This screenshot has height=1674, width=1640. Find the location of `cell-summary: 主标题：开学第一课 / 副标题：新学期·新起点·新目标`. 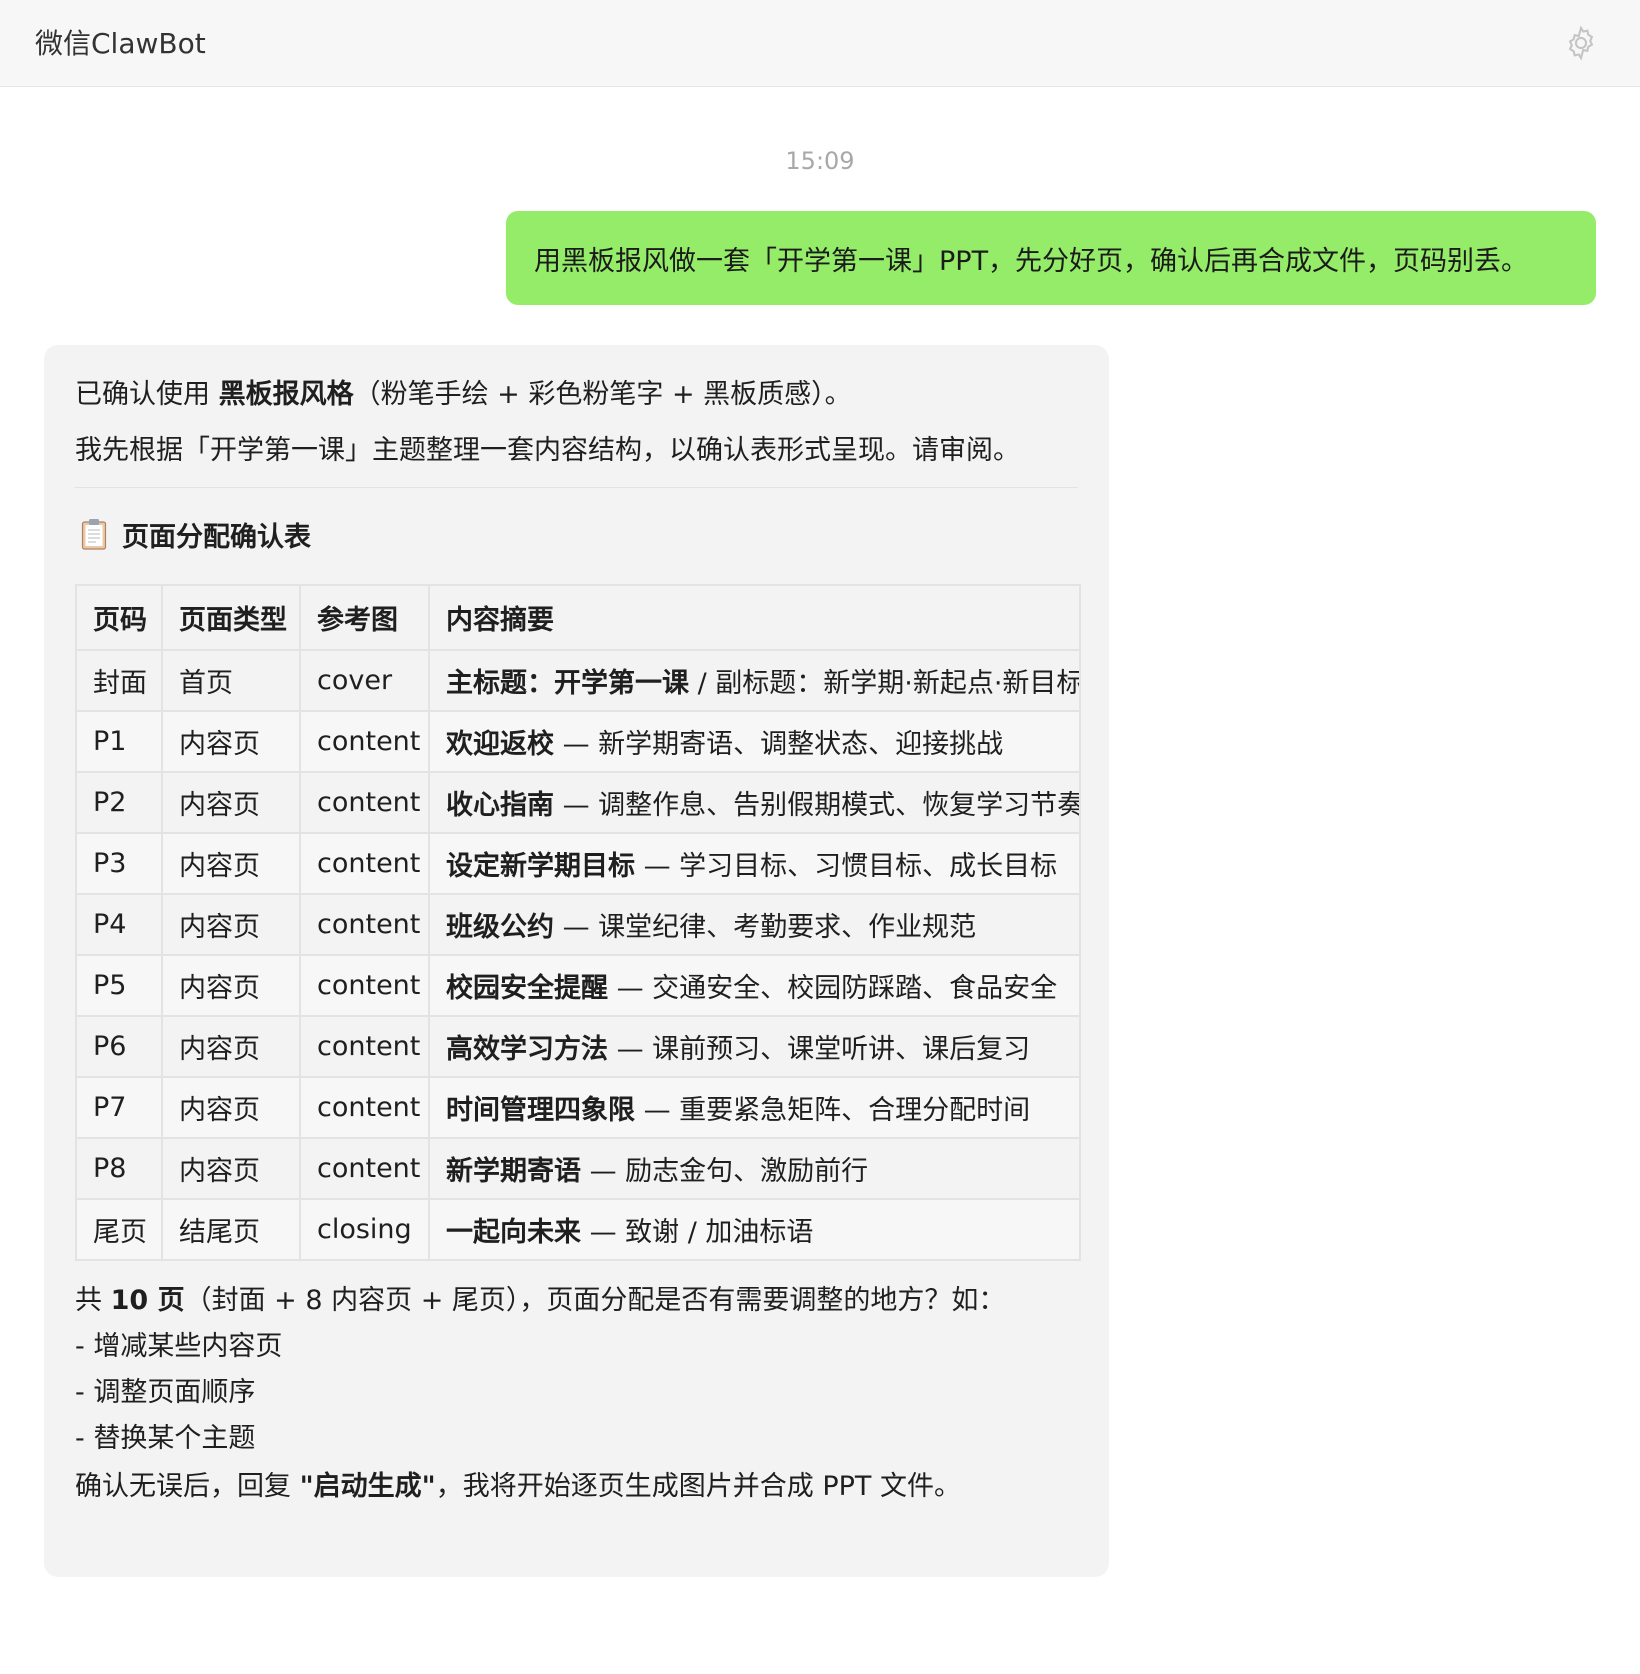

cell-summary: 主标题：开学第一课 / 副标题：新学期·新起点·新目标 is located at coordinates (754, 680).